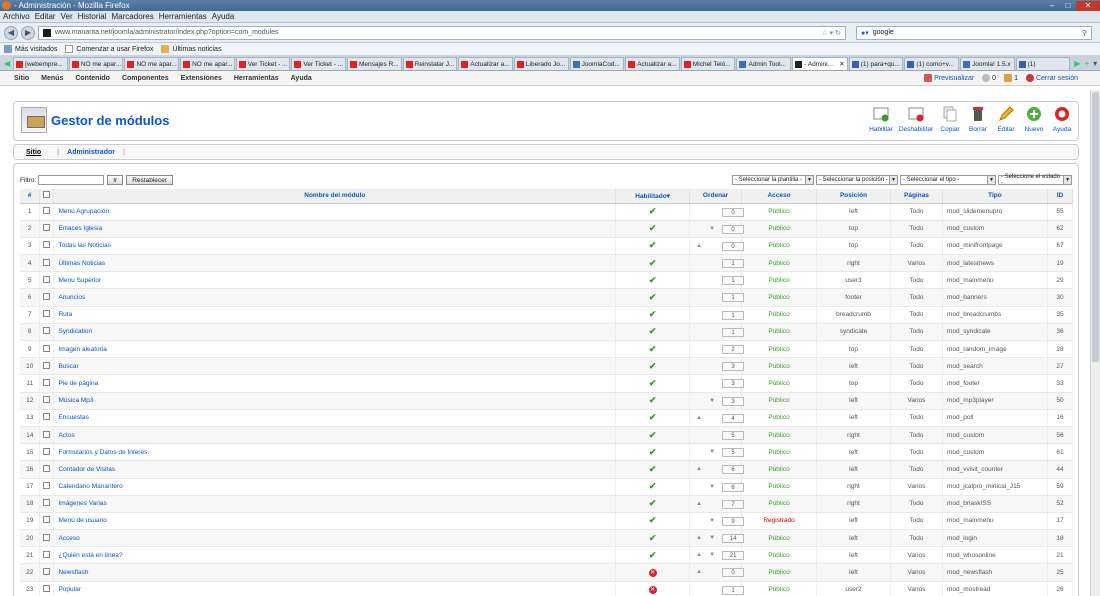 The image size is (1100, 596). Describe the element at coordinates (831, 33) in the screenshot. I see `bookmark-star-icon: ☆ ▾ ↻` at that location.